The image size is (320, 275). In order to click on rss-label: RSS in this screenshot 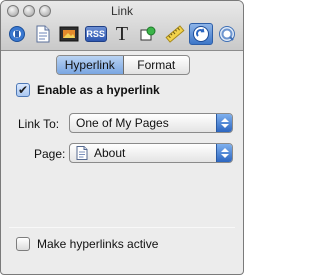, I will do `click(95, 34)`.